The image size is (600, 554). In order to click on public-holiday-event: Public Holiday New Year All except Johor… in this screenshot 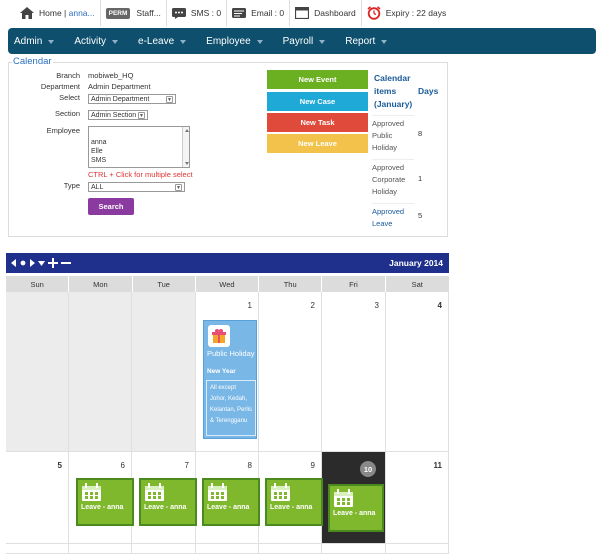, I will do `click(230, 379)`.